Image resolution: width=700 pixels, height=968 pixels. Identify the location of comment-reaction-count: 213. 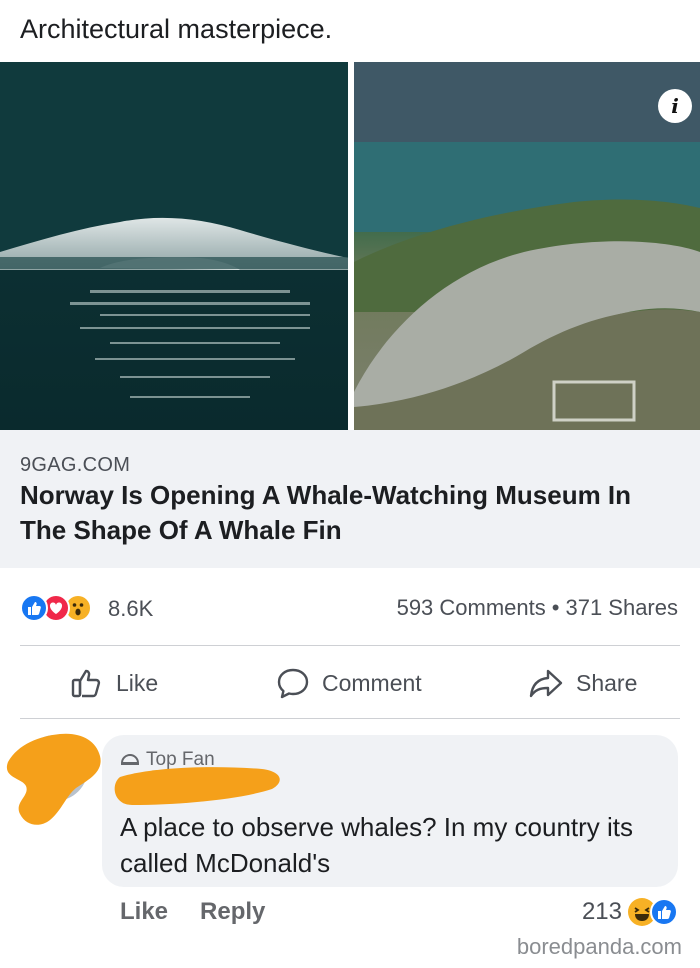
(601, 911).